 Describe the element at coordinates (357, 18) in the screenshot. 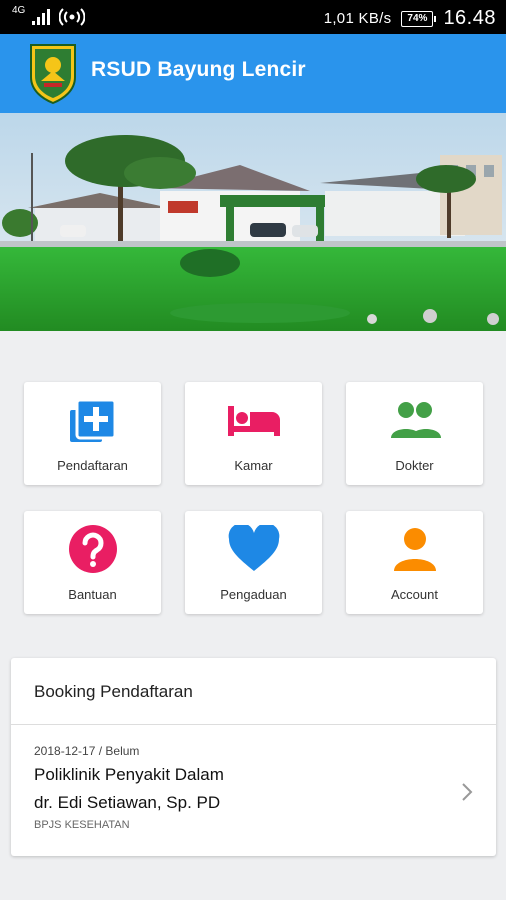

I see `network-speed: 1,01 KB/s` at that location.